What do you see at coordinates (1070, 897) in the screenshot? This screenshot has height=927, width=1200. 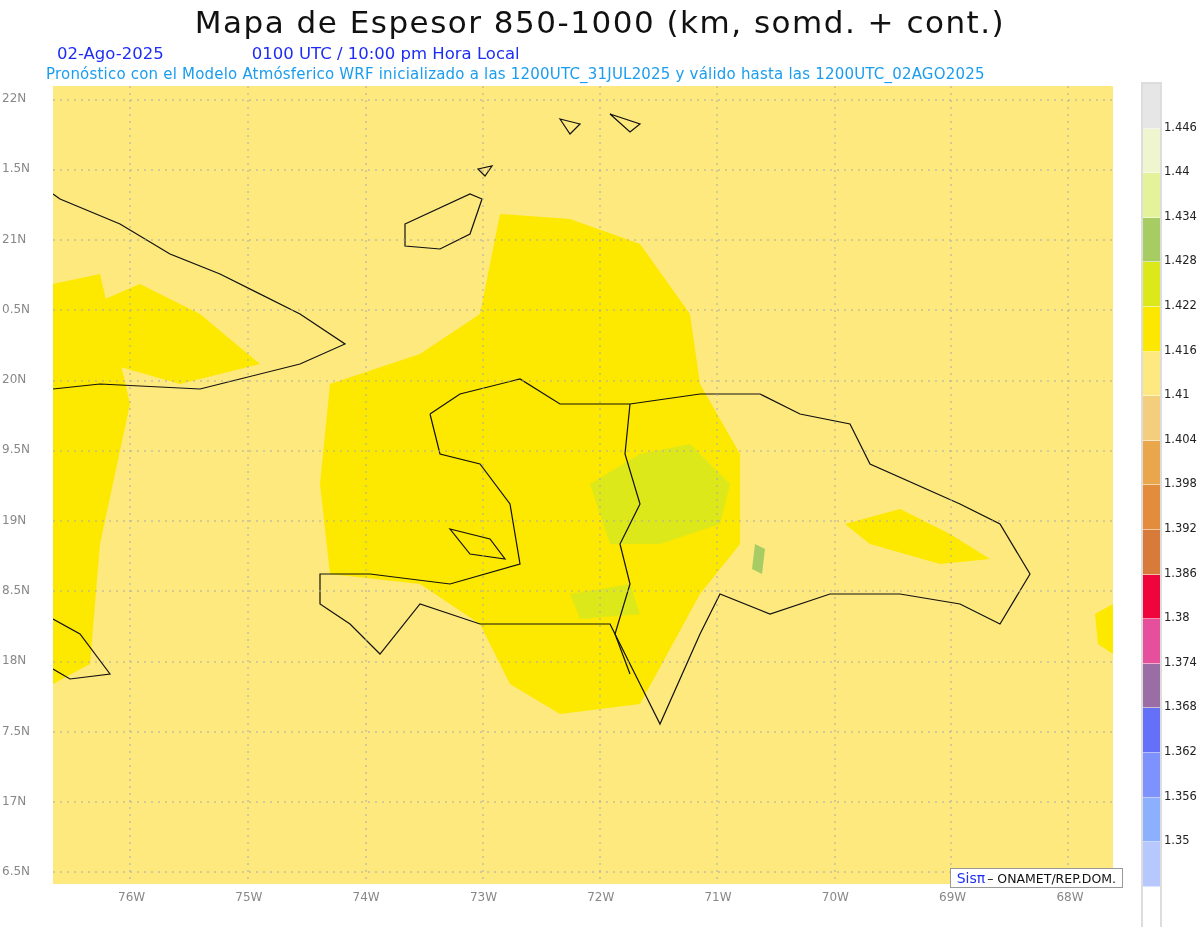 I see `longitude-label: 68W` at bounding box center [1070, 897].